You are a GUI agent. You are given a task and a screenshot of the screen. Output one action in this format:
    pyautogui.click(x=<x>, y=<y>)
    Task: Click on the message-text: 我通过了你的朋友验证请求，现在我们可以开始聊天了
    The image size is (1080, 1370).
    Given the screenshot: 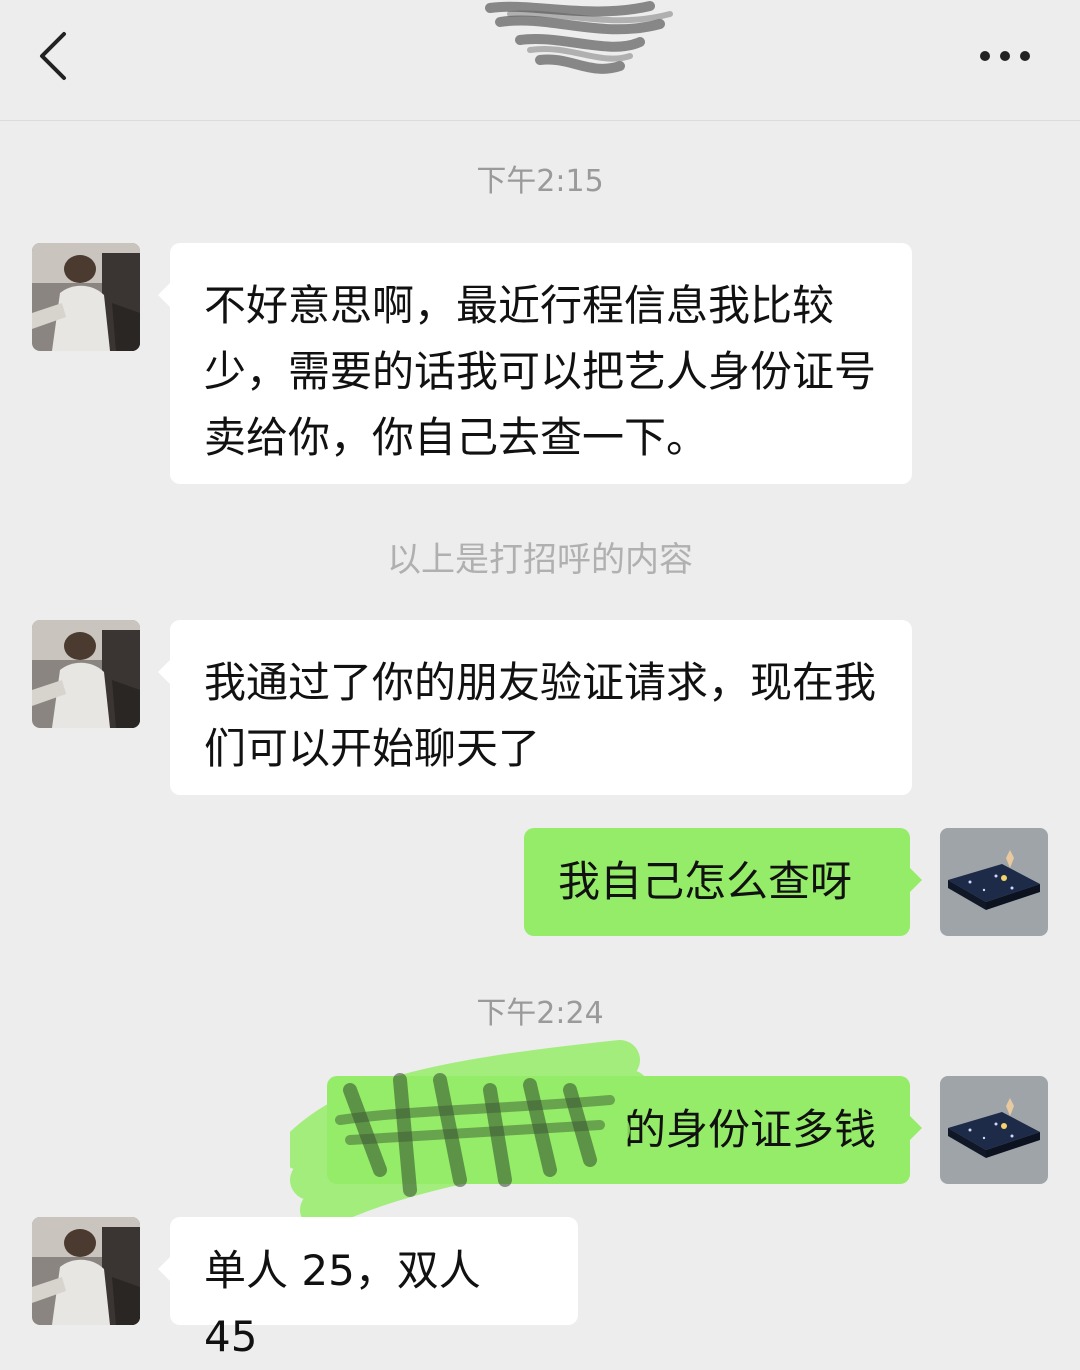 What is the action you would take?
    pyautogui.click(x=540, y=715)
    